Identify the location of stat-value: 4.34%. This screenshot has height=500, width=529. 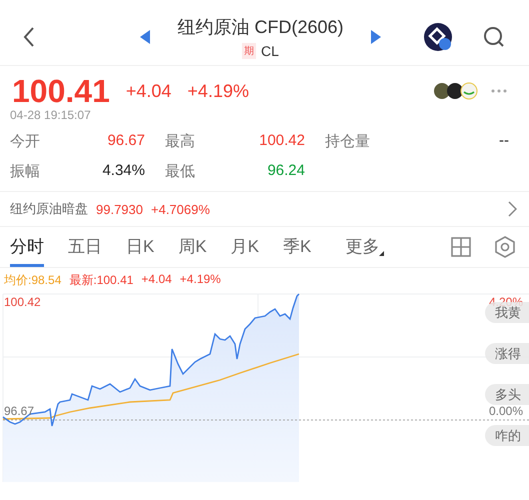
(123, 171).